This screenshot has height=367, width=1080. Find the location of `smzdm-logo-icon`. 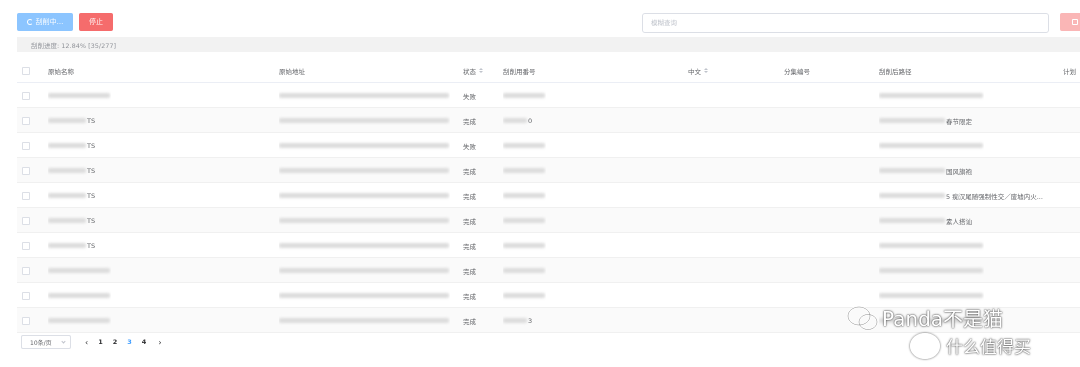

smzdm-logo-icon is located at coordinates (925, 346).